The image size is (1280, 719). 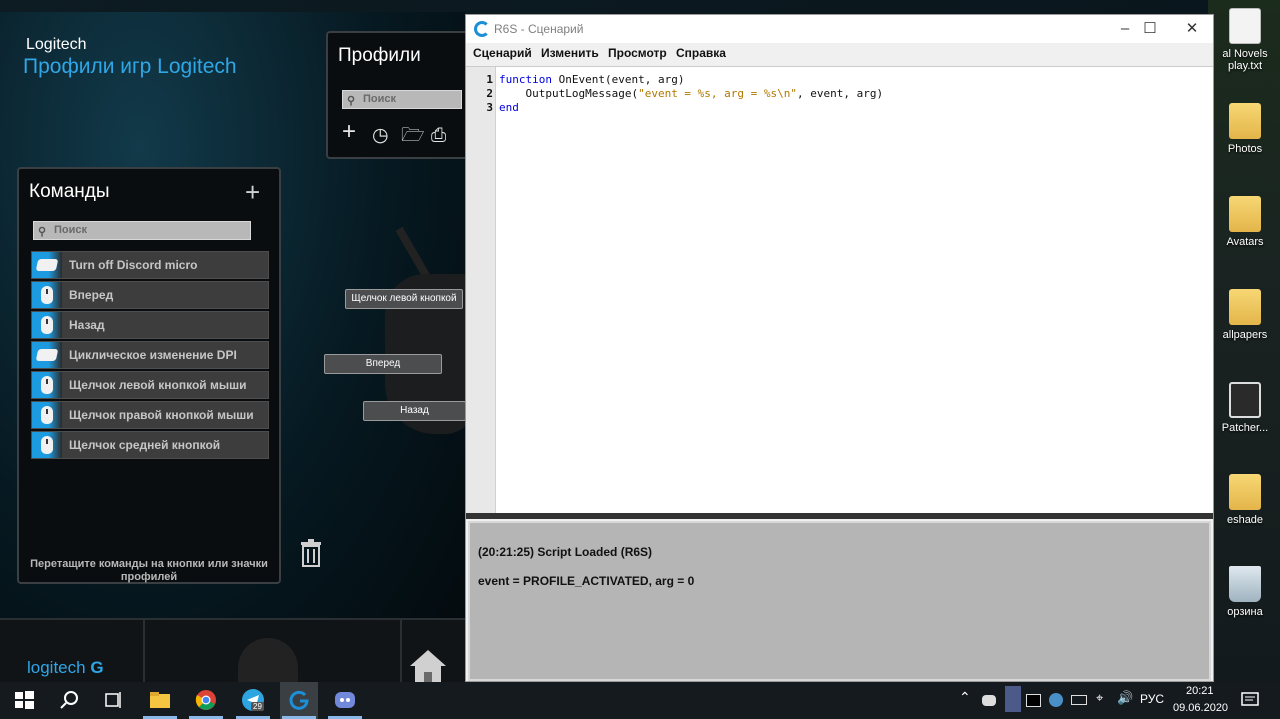 I want to click on line-number: 1, so click(x=489, y=79).